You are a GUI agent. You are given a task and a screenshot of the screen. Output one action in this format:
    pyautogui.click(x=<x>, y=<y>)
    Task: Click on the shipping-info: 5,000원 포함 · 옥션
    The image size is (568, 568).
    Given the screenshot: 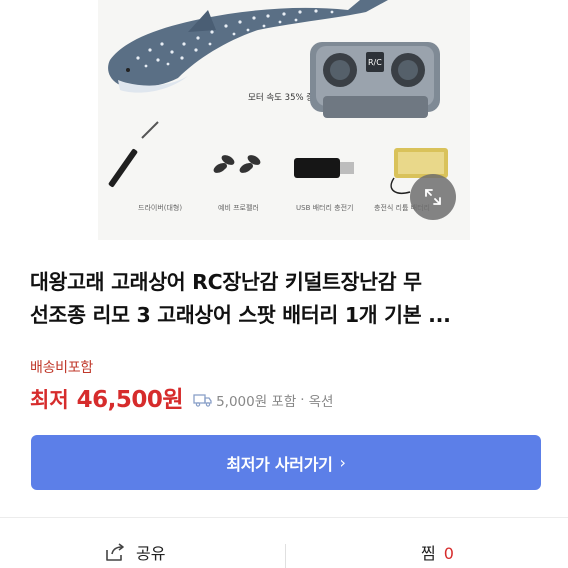 What is the action you would take?
    pyautogui.click(x=263, y=400)
    